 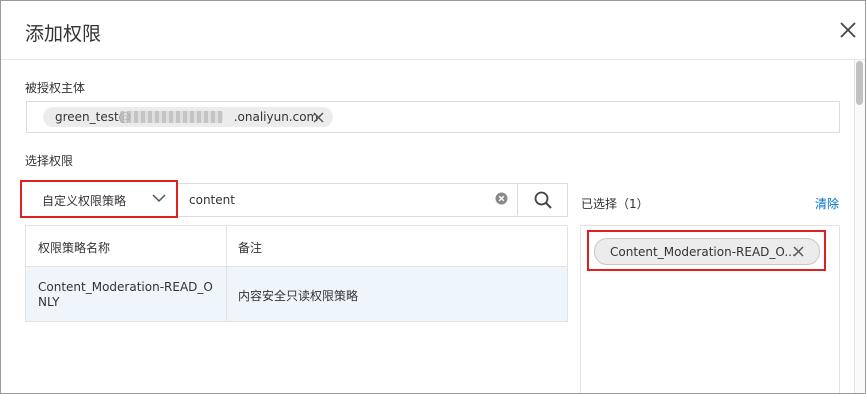 I want to click on search-button, so click(x=542, y=199).